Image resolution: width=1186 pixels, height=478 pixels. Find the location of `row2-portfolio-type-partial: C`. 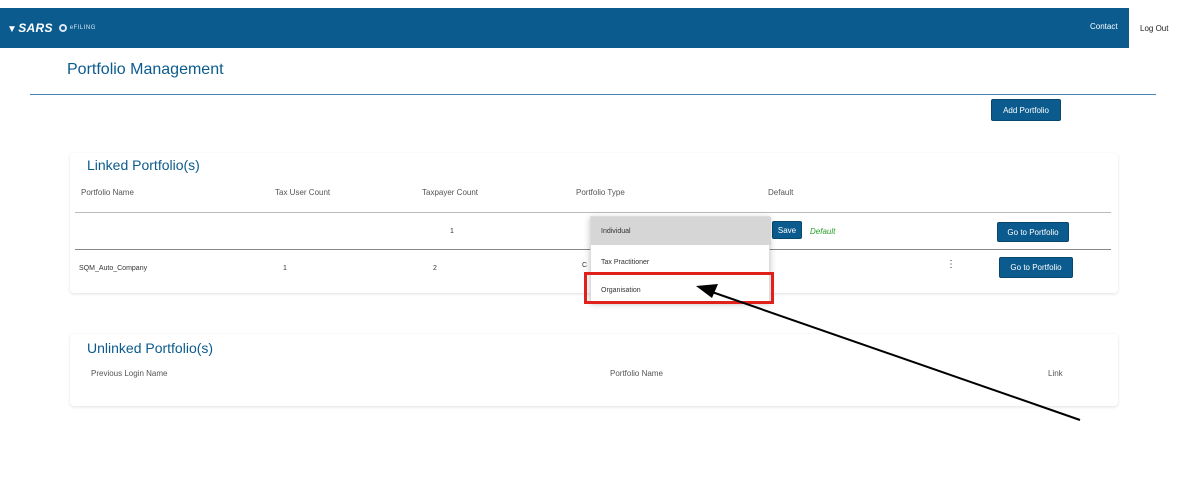

row2-portfolio-type-partial: C is located at coordinates (585, 265).